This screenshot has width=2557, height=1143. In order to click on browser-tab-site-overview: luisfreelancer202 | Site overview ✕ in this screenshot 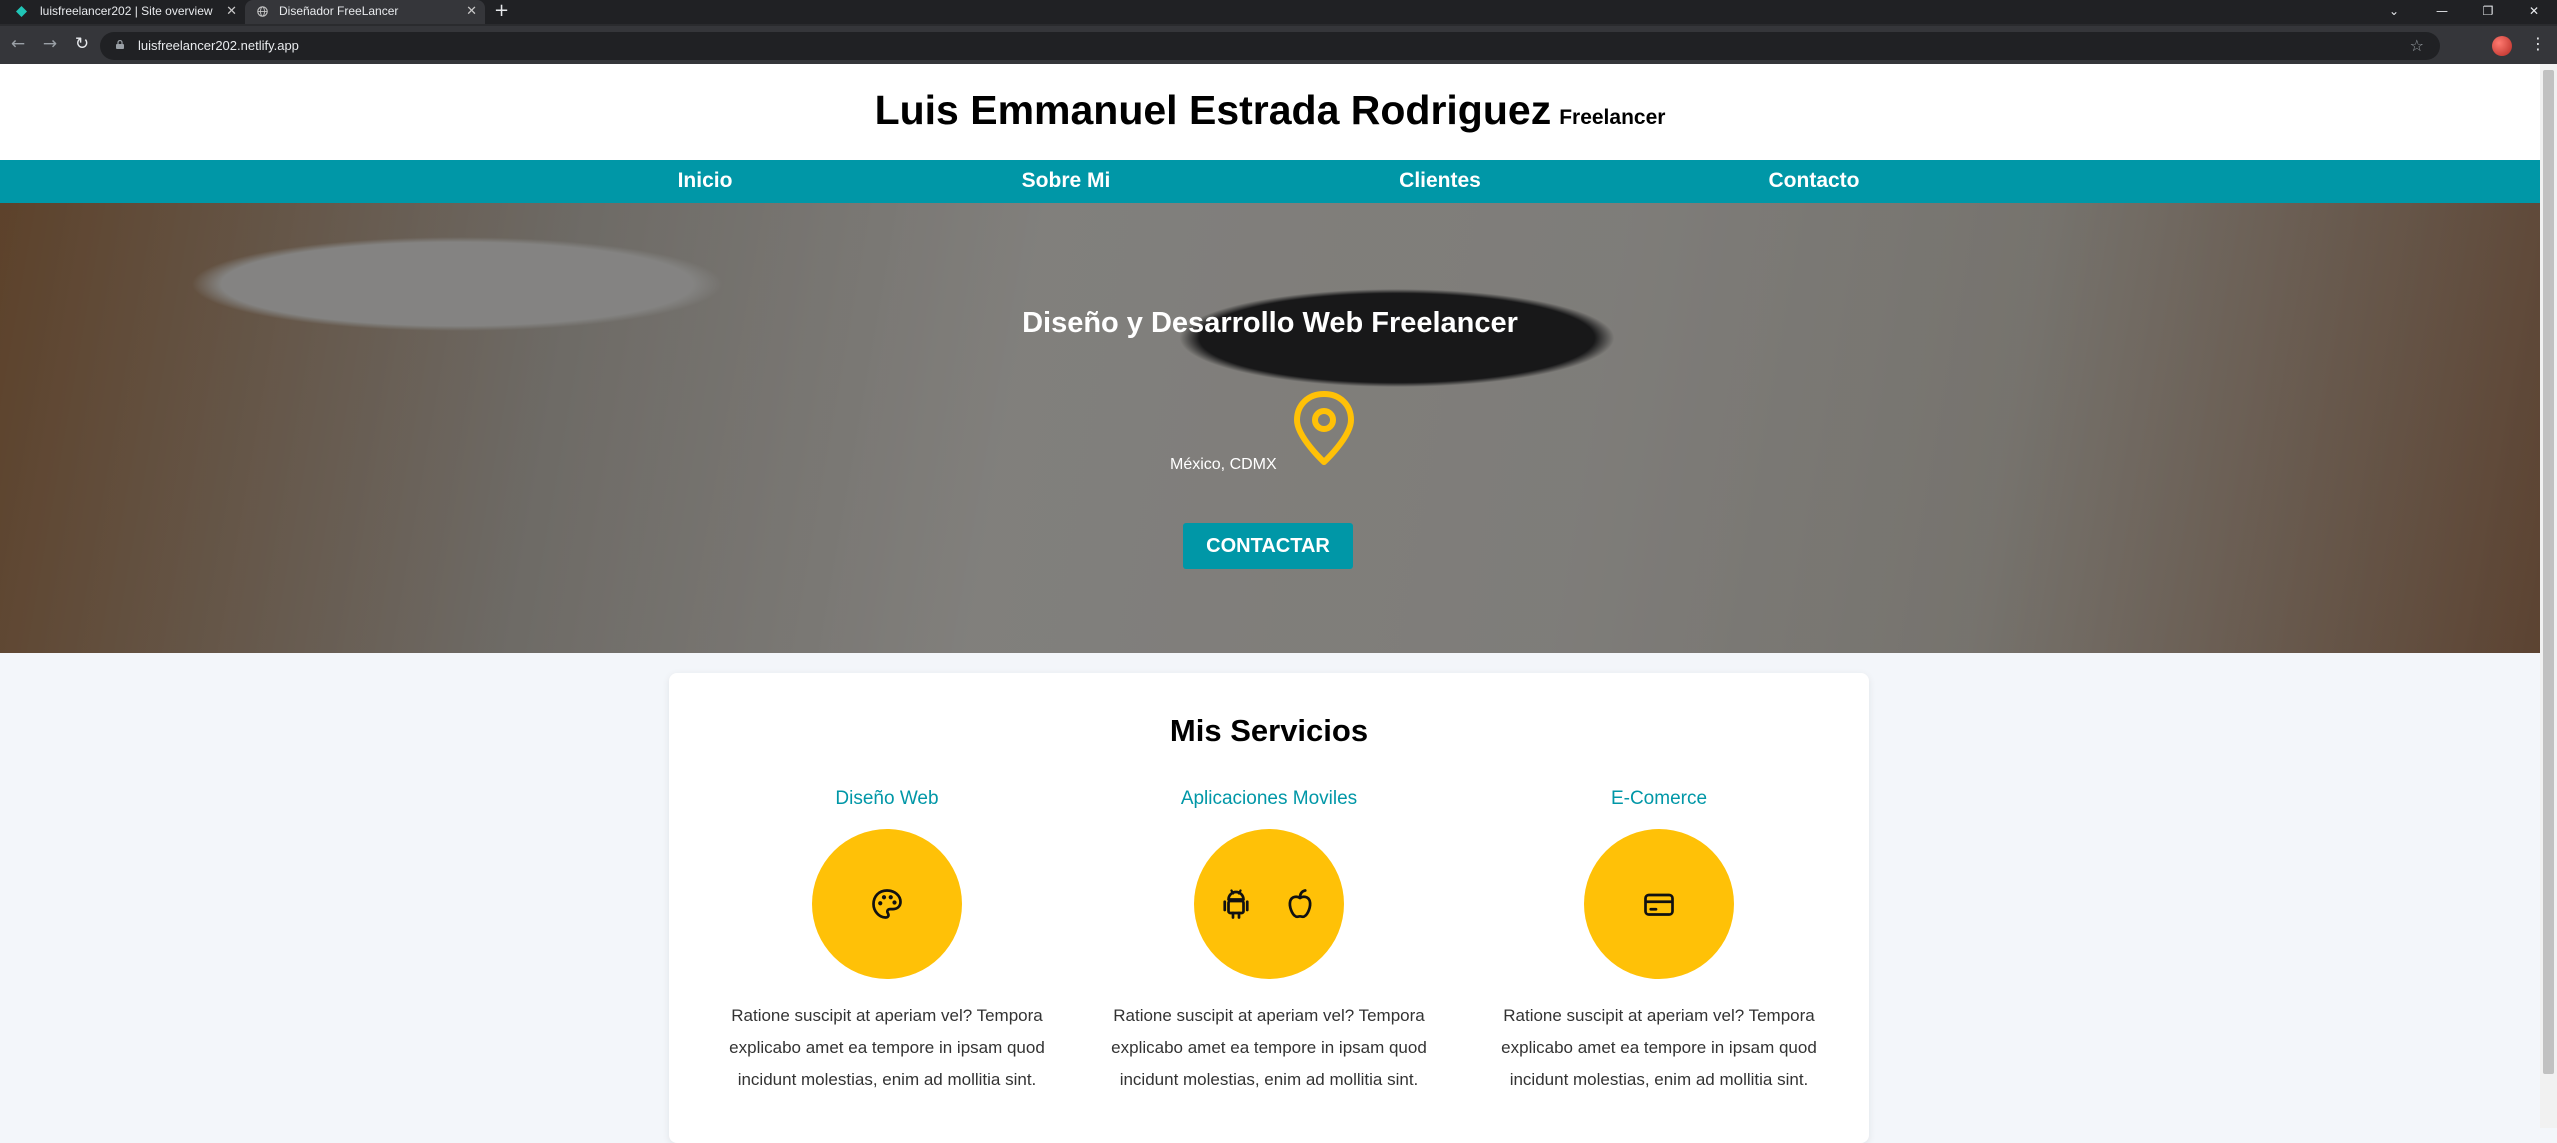, I will do `click(122, 12)`.